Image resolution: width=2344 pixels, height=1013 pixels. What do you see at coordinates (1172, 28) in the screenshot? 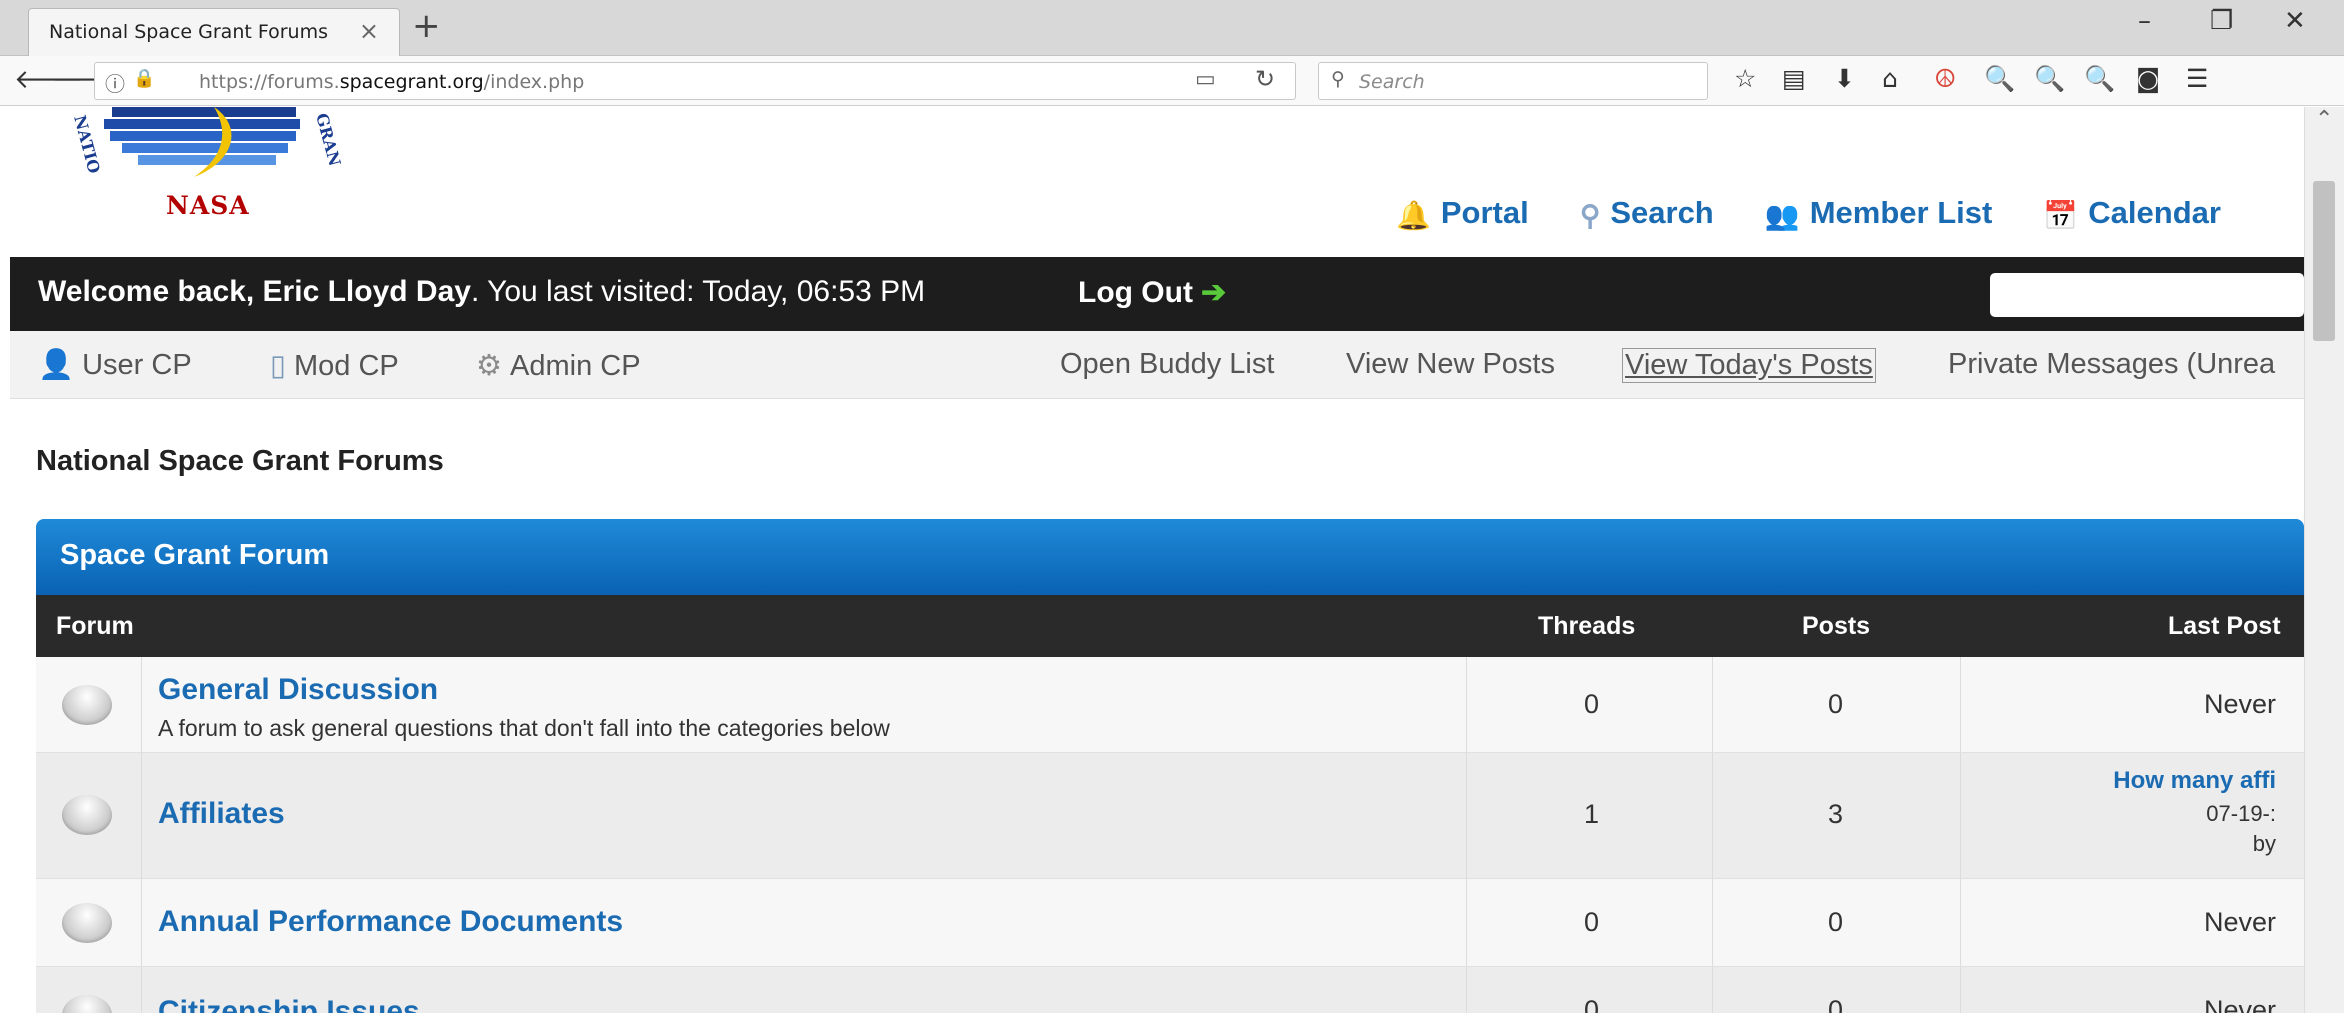
I see `browser-tab-bar: National Space Grant Forums × + – ❐ ✕` at bounding box center [1172, 28].